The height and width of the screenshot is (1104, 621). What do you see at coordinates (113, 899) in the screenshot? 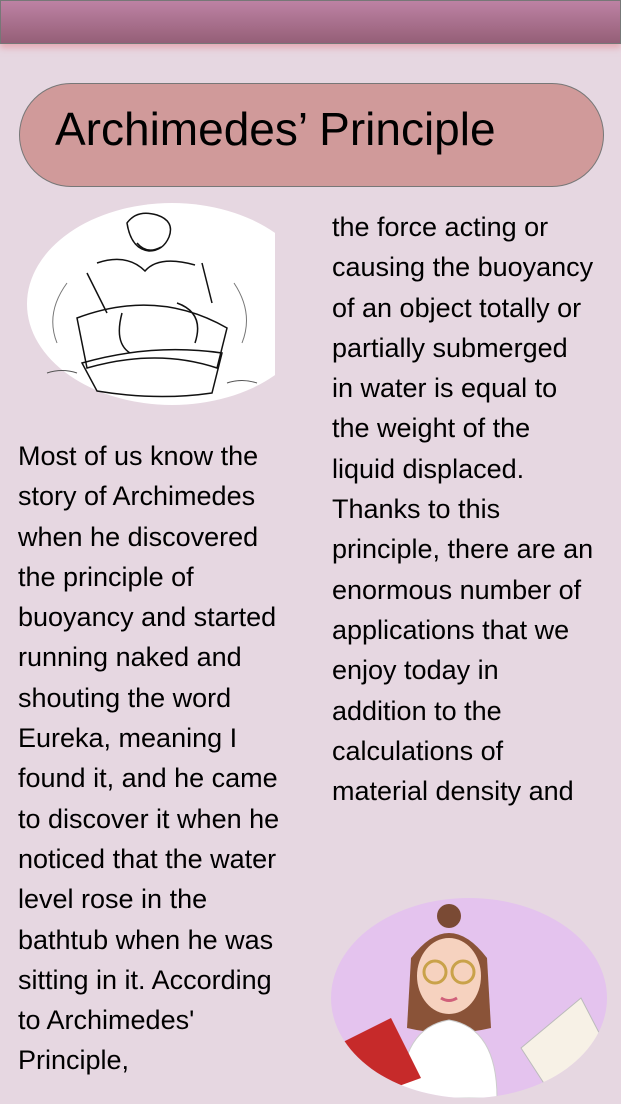
I see `text-line: level rose in the` at bounding box center [113, 899].